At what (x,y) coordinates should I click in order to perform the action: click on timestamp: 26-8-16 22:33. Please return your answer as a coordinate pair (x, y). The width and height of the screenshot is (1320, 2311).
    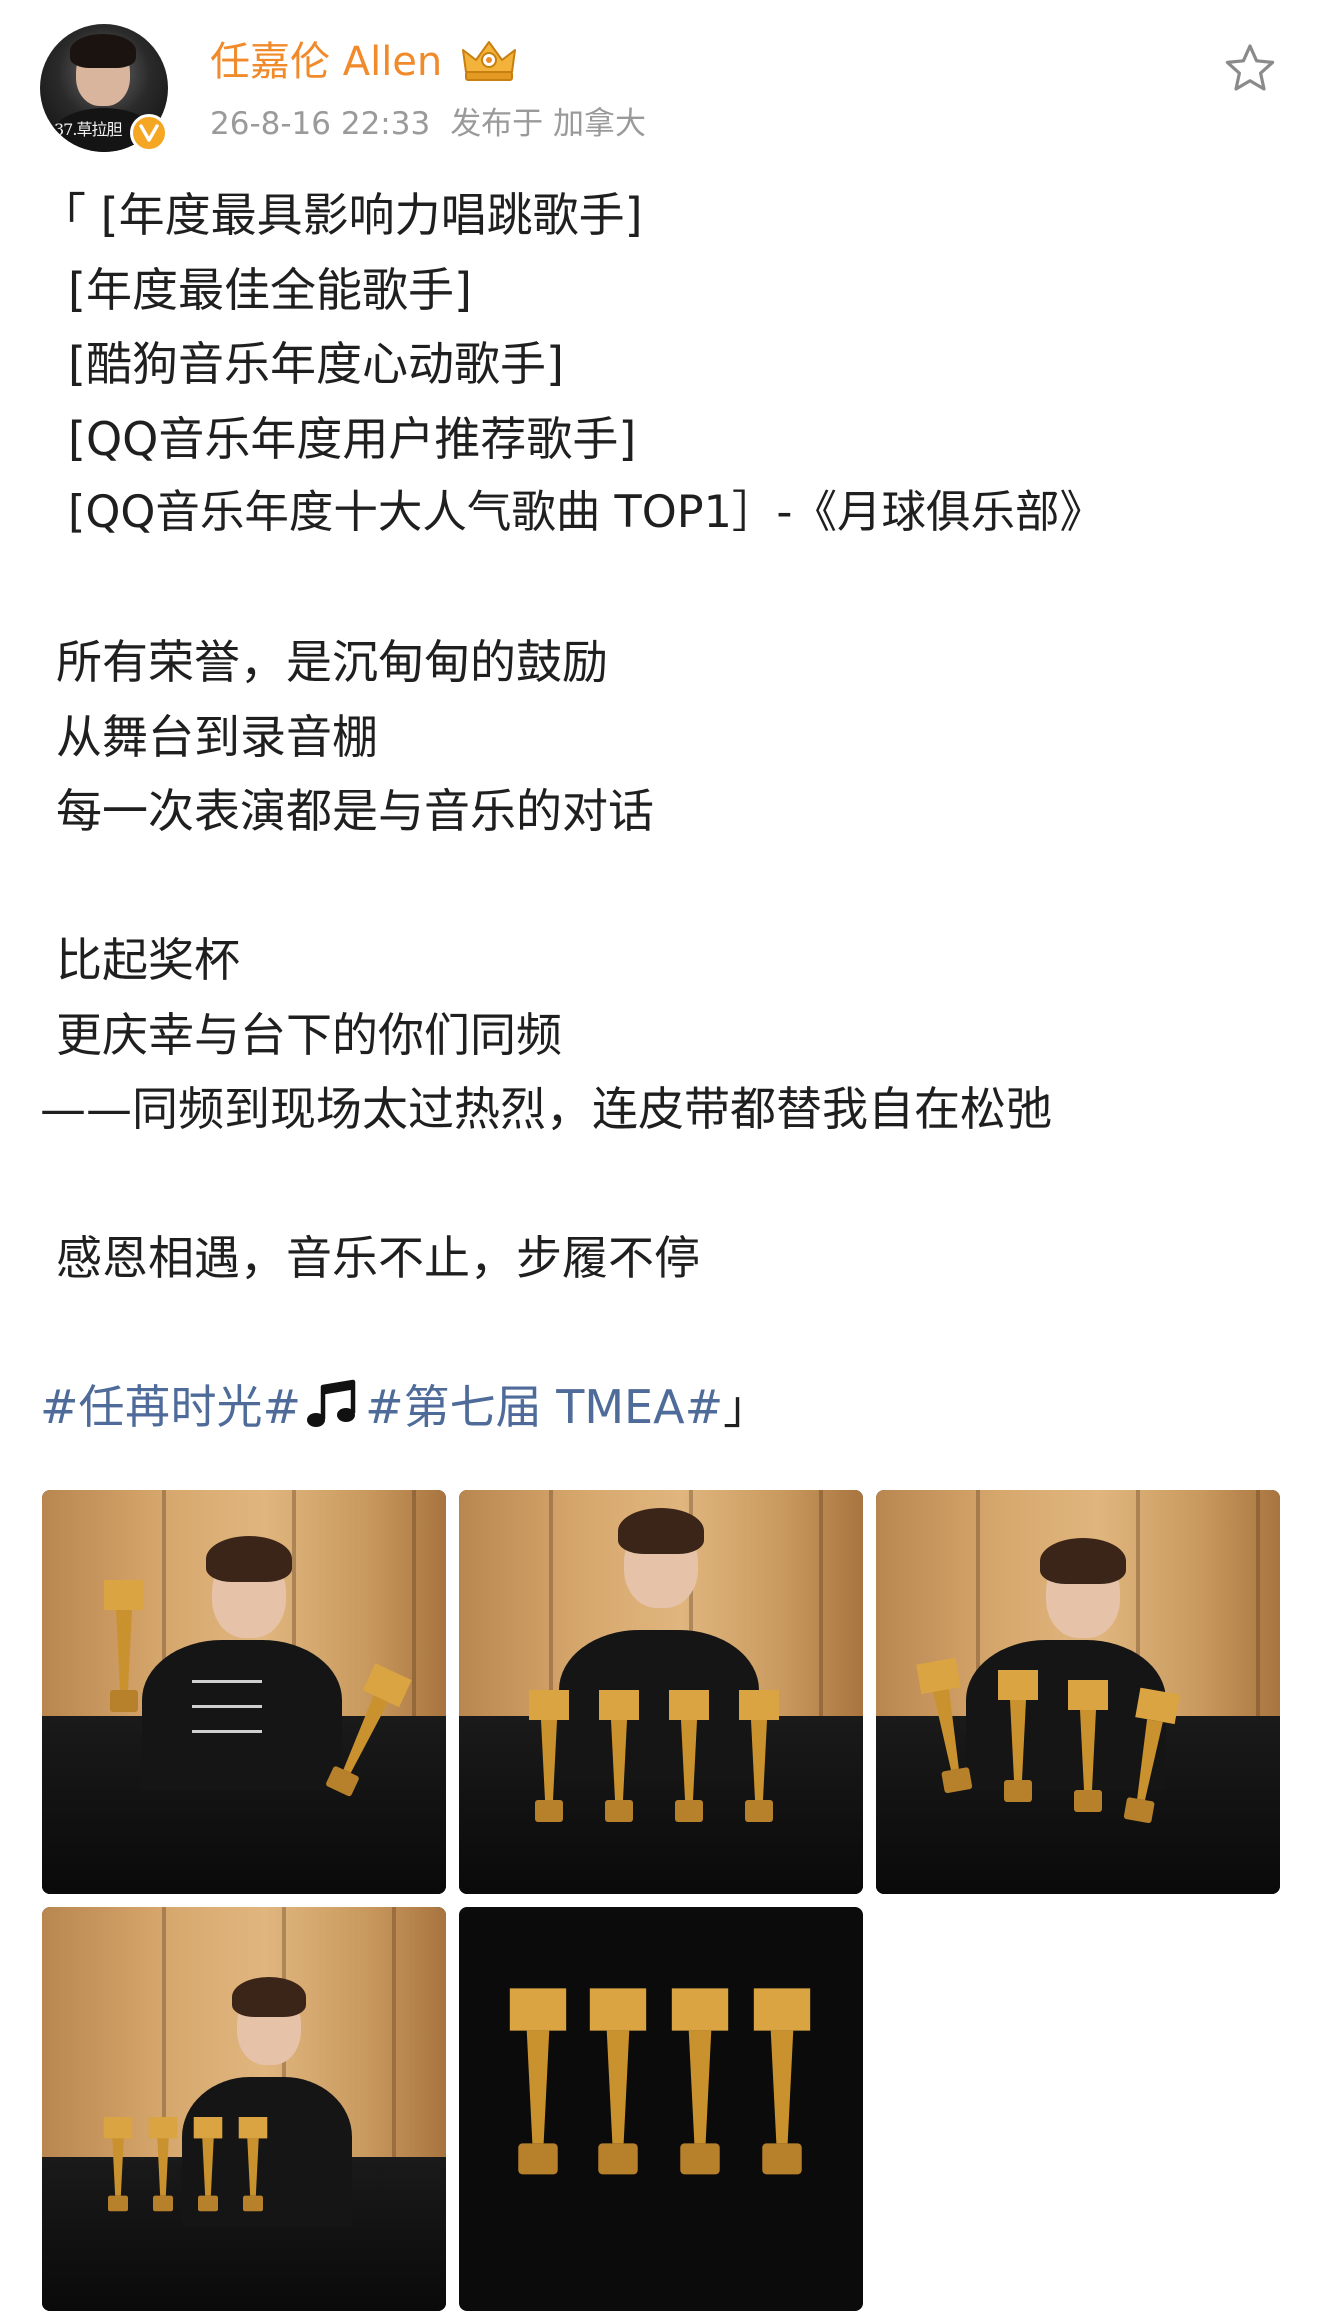
    Looking at the image, I should click on (320, 124).